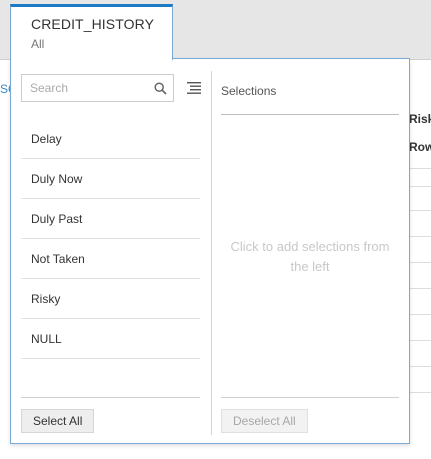  I want to click on left-footer-divider, so click(110, 397).